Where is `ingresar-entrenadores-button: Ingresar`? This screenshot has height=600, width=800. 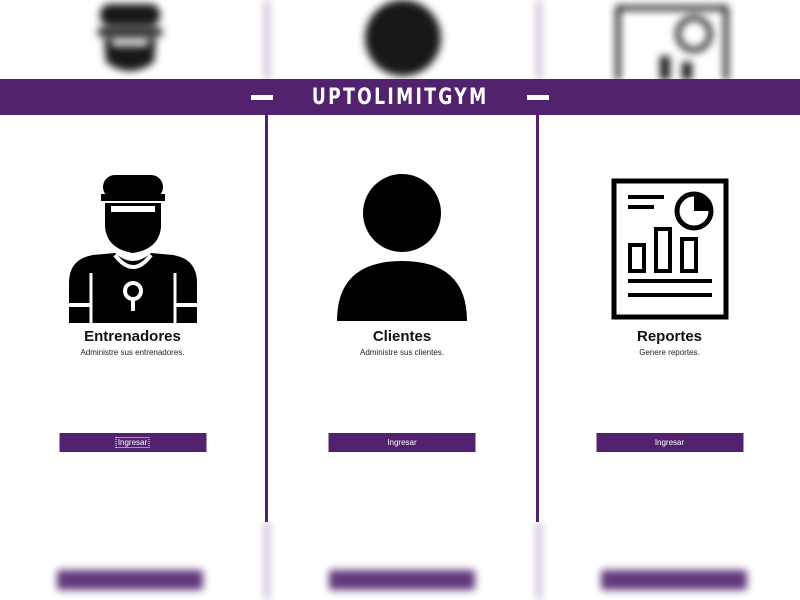
ingresar-entrenadores-button: Ingresar is located at coordinates (132, 442).